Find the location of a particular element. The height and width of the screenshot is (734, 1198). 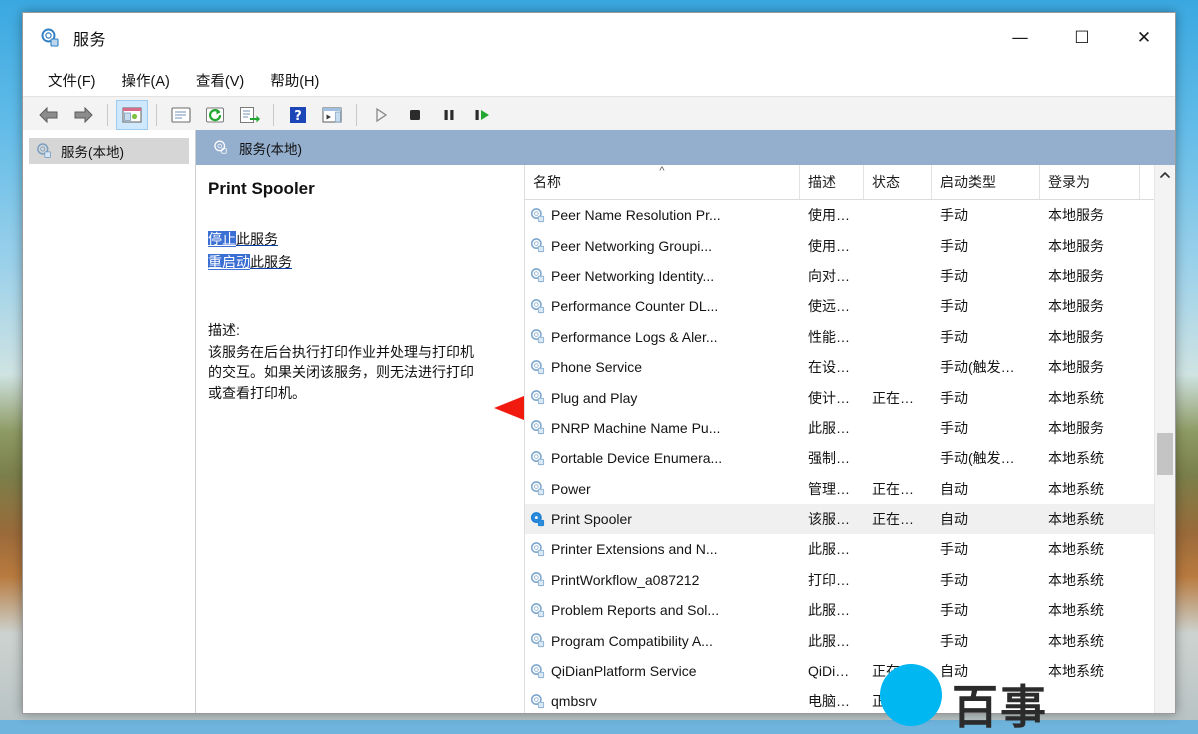

column-header-name-label: 名称 is located at coordinates (547, 182).